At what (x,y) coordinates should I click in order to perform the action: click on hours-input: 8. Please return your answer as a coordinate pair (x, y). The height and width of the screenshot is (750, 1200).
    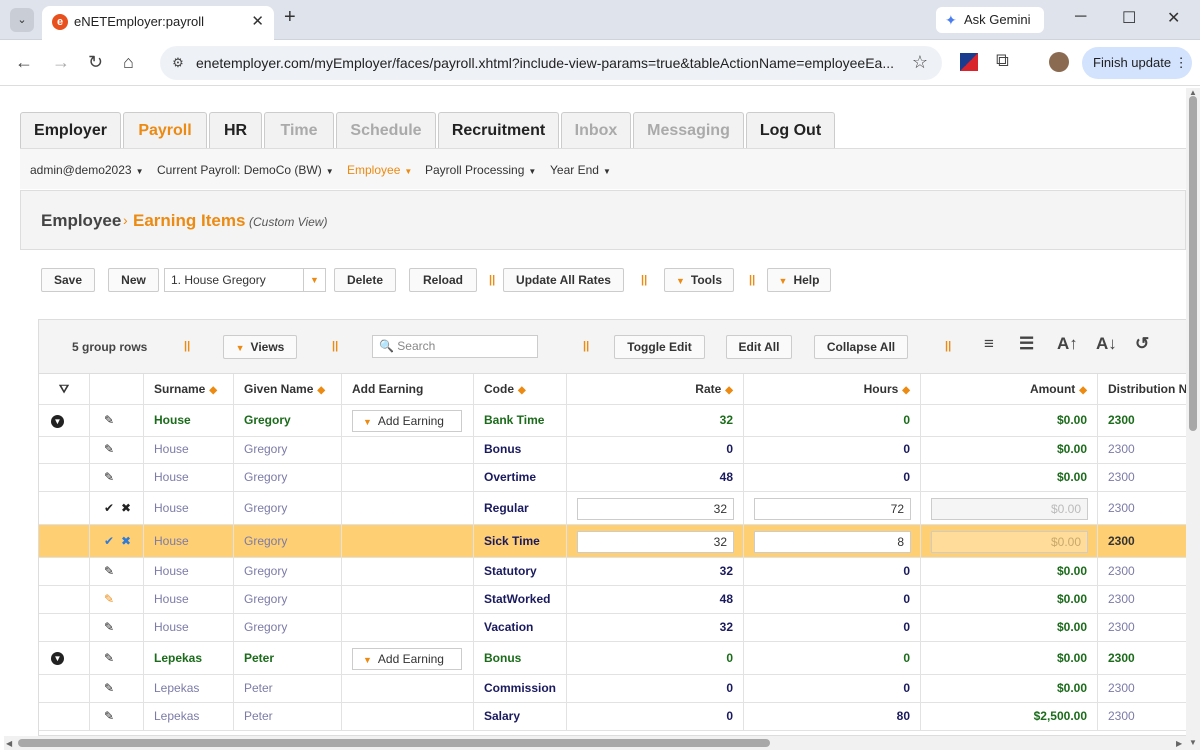
    Looking at the image, I should click on (832, 541).